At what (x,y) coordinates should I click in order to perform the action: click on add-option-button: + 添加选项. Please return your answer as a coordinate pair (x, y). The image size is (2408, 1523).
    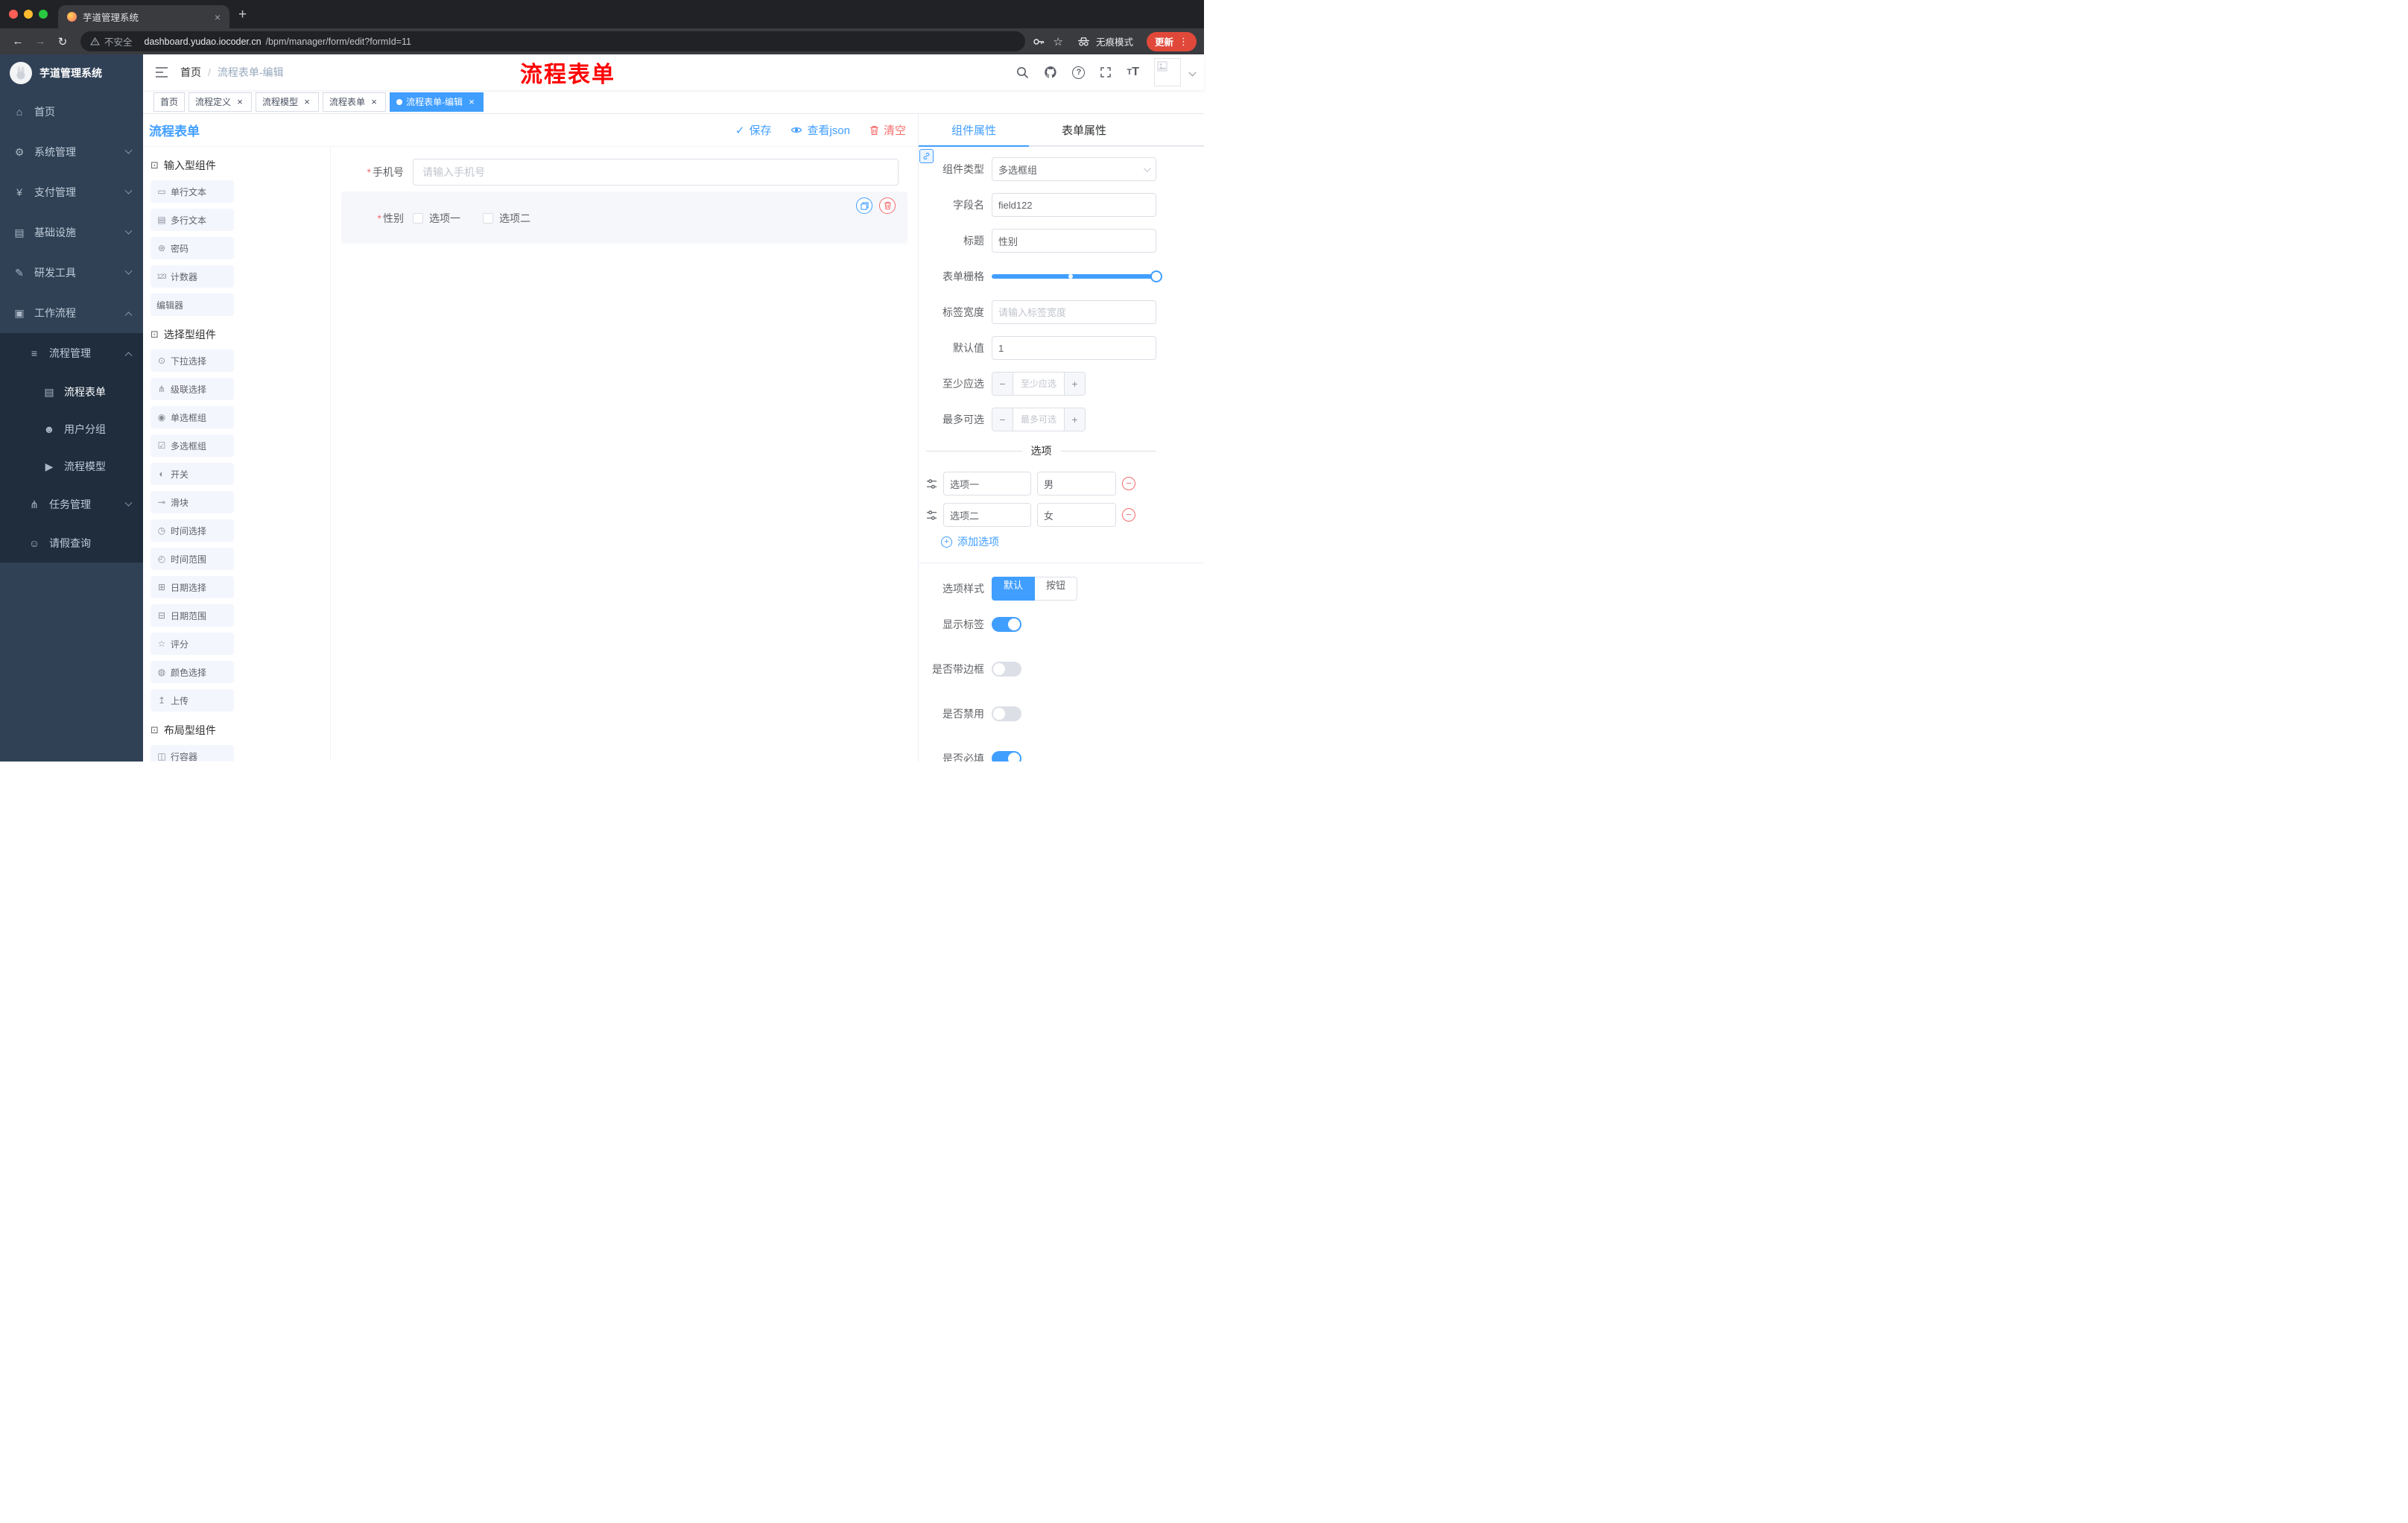
    Looking at the image, I should click on (1048, 541).